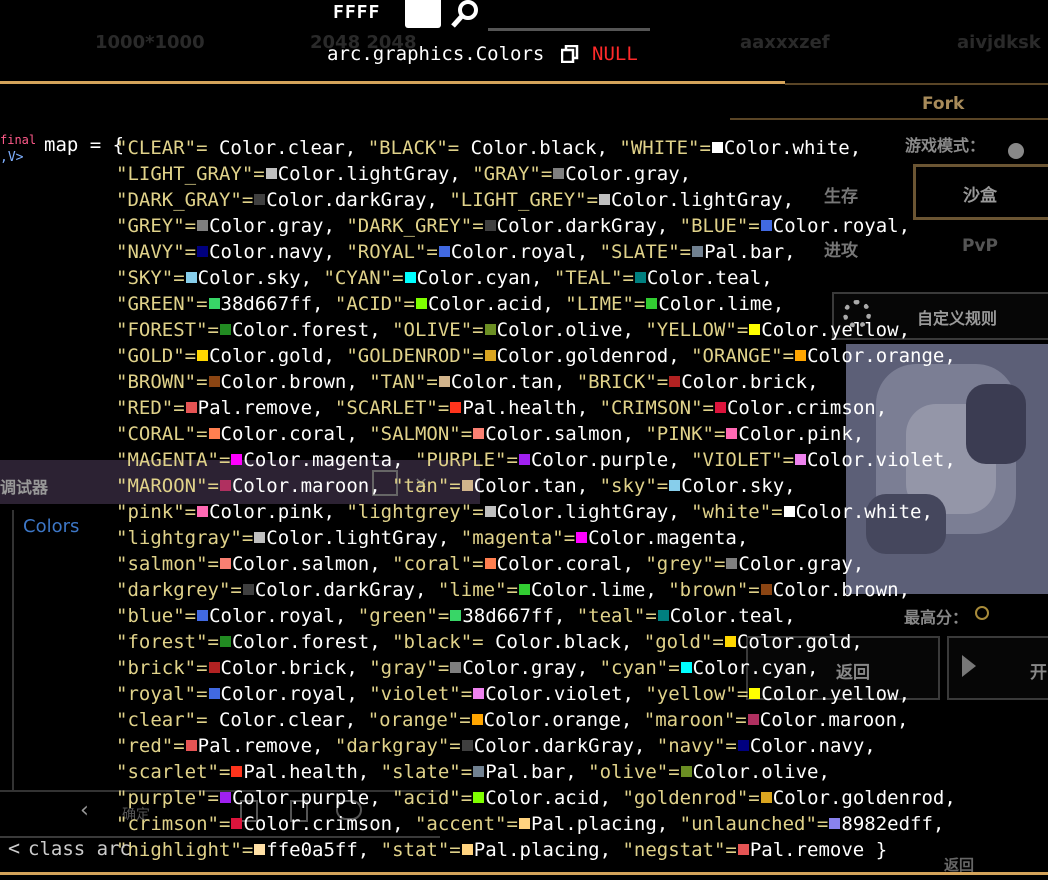 This screenshot has width=1048, height=880. What do you see at coordinates (363, 278) in the screenshot?
I see `map-key: "CYAN"=` at bounding box center [363, 278].